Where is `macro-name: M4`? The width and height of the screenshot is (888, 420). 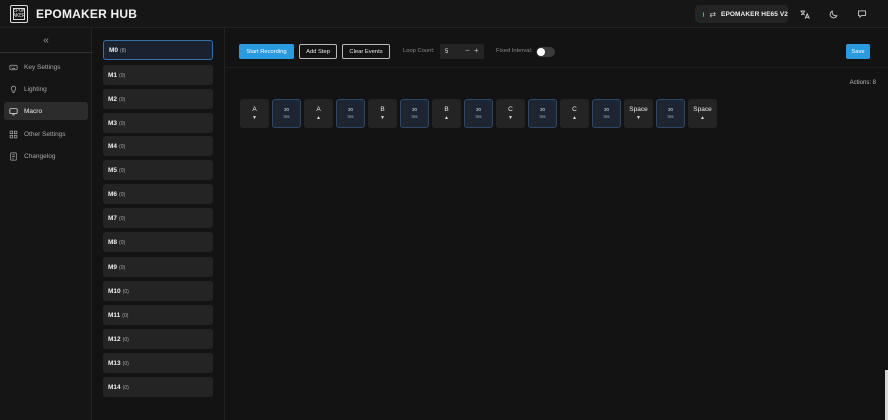 macro-name: M4 is located at coordinates (113, 146).